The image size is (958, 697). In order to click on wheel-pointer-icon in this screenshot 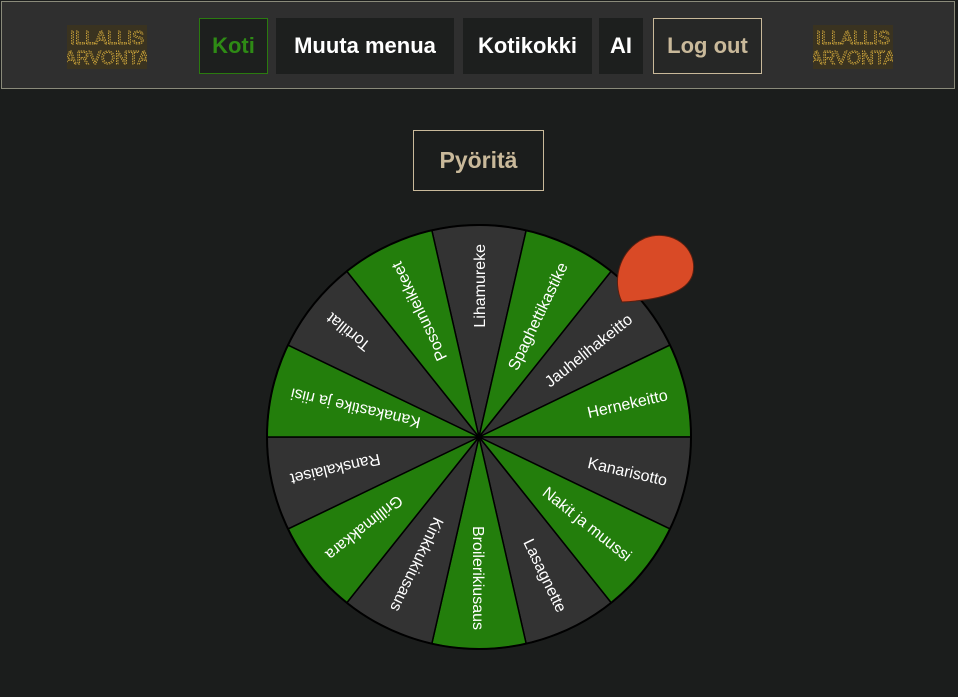, I will do `click(655, 268)`.